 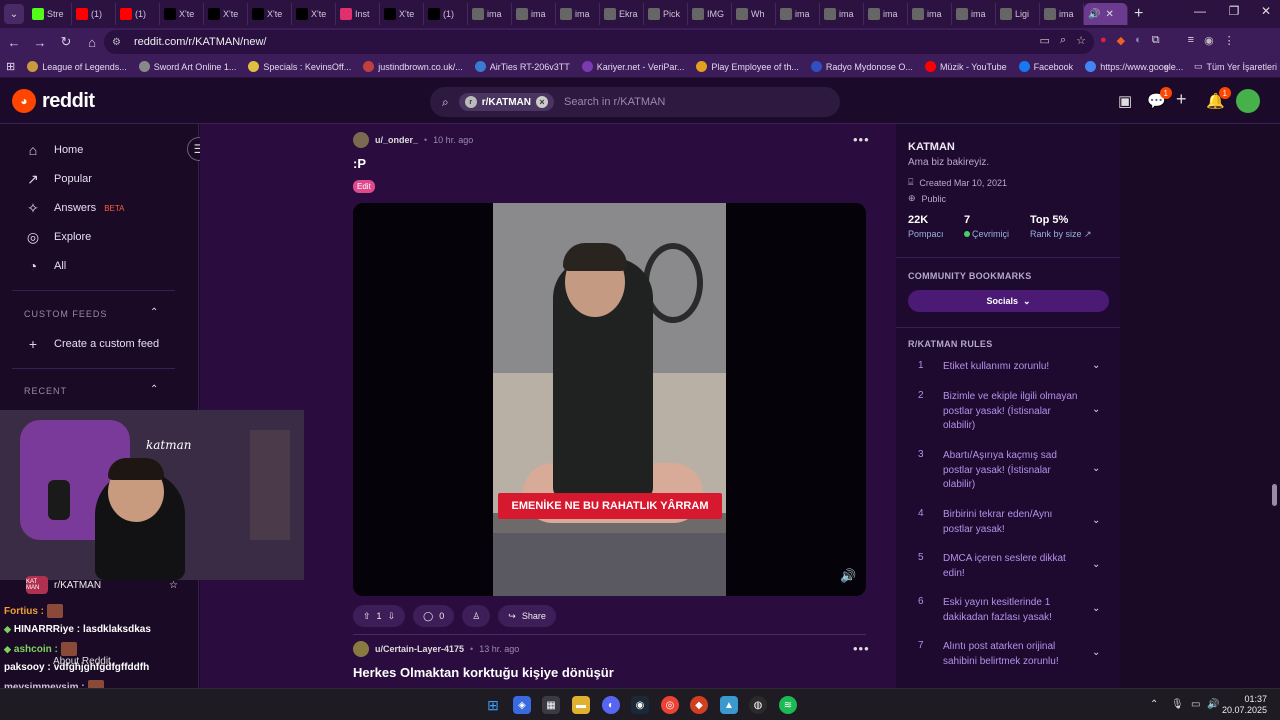 I want to click on bookmark-item: AirTies RT-206v3TT, so click(x=522, y=66).